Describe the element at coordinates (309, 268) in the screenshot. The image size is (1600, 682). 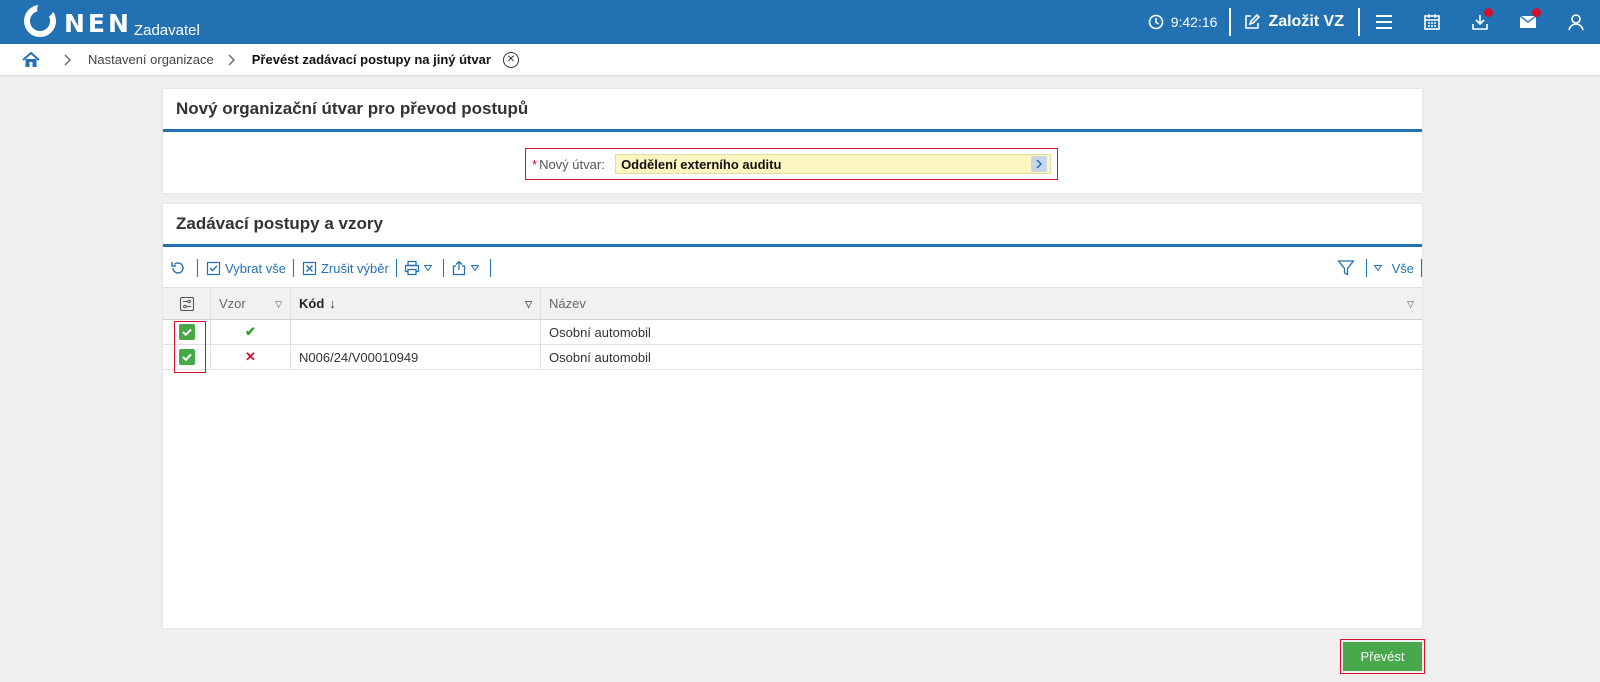
I see `deselect-icon` at that location.